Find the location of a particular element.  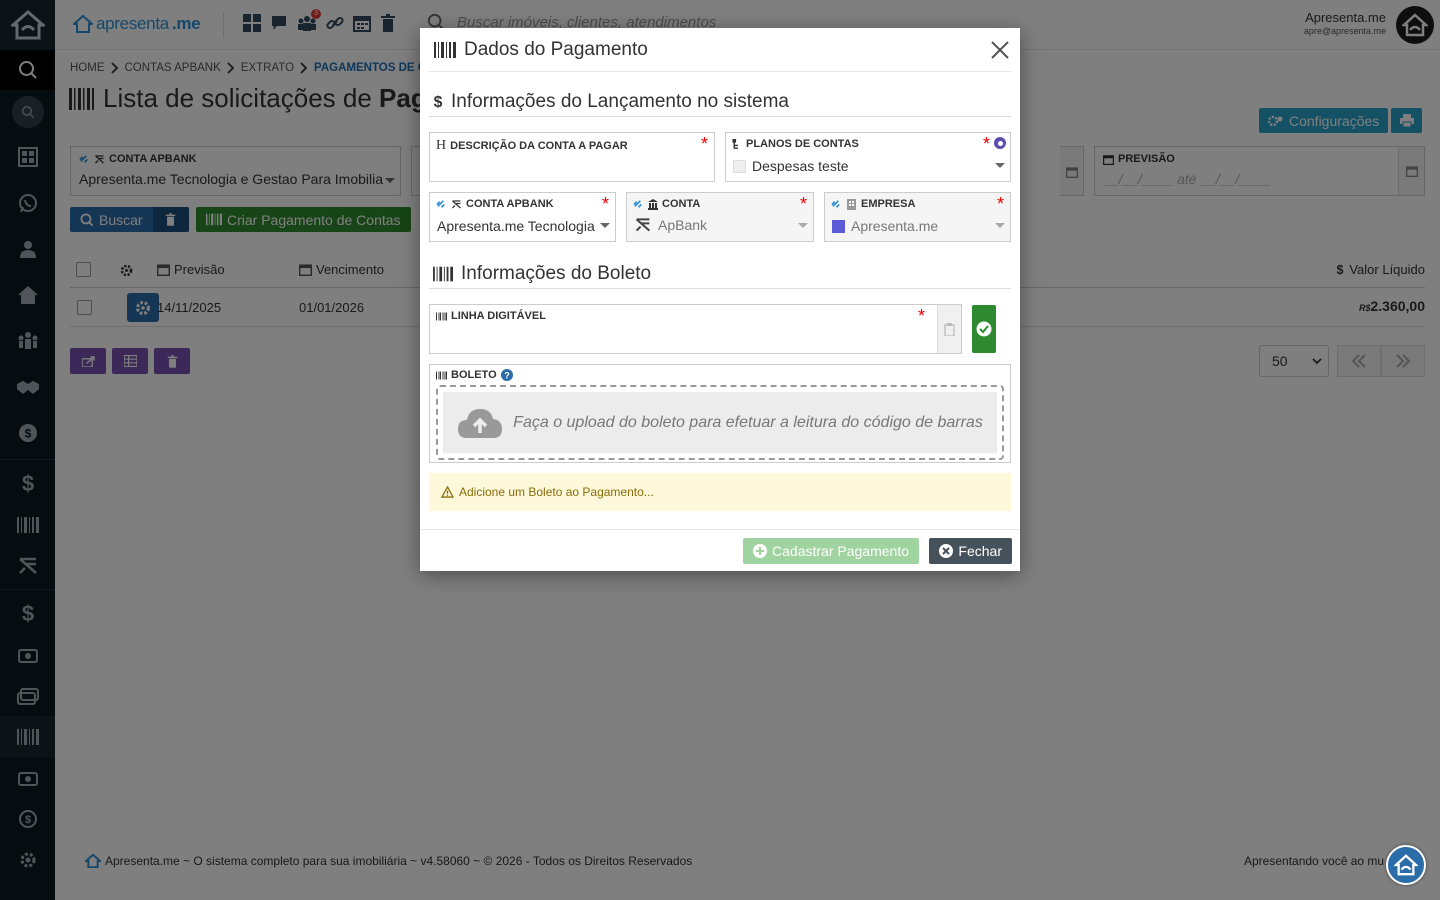

planos-field: PLANOS DE CONTAS * Despesas teste is located at coordinates (868, 157).